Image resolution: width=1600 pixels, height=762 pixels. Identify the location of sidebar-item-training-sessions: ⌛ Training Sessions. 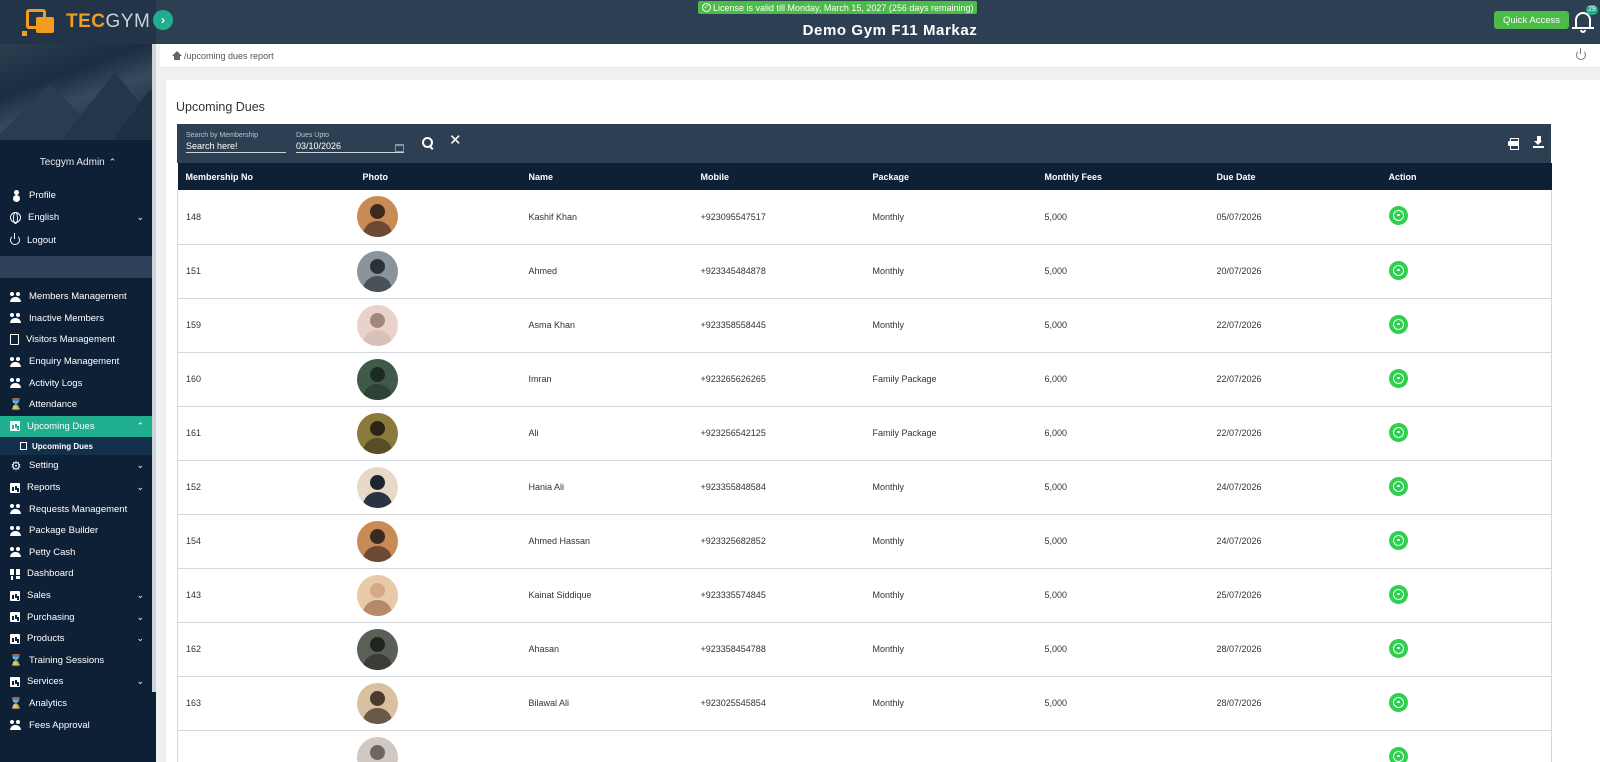
(78, 661).